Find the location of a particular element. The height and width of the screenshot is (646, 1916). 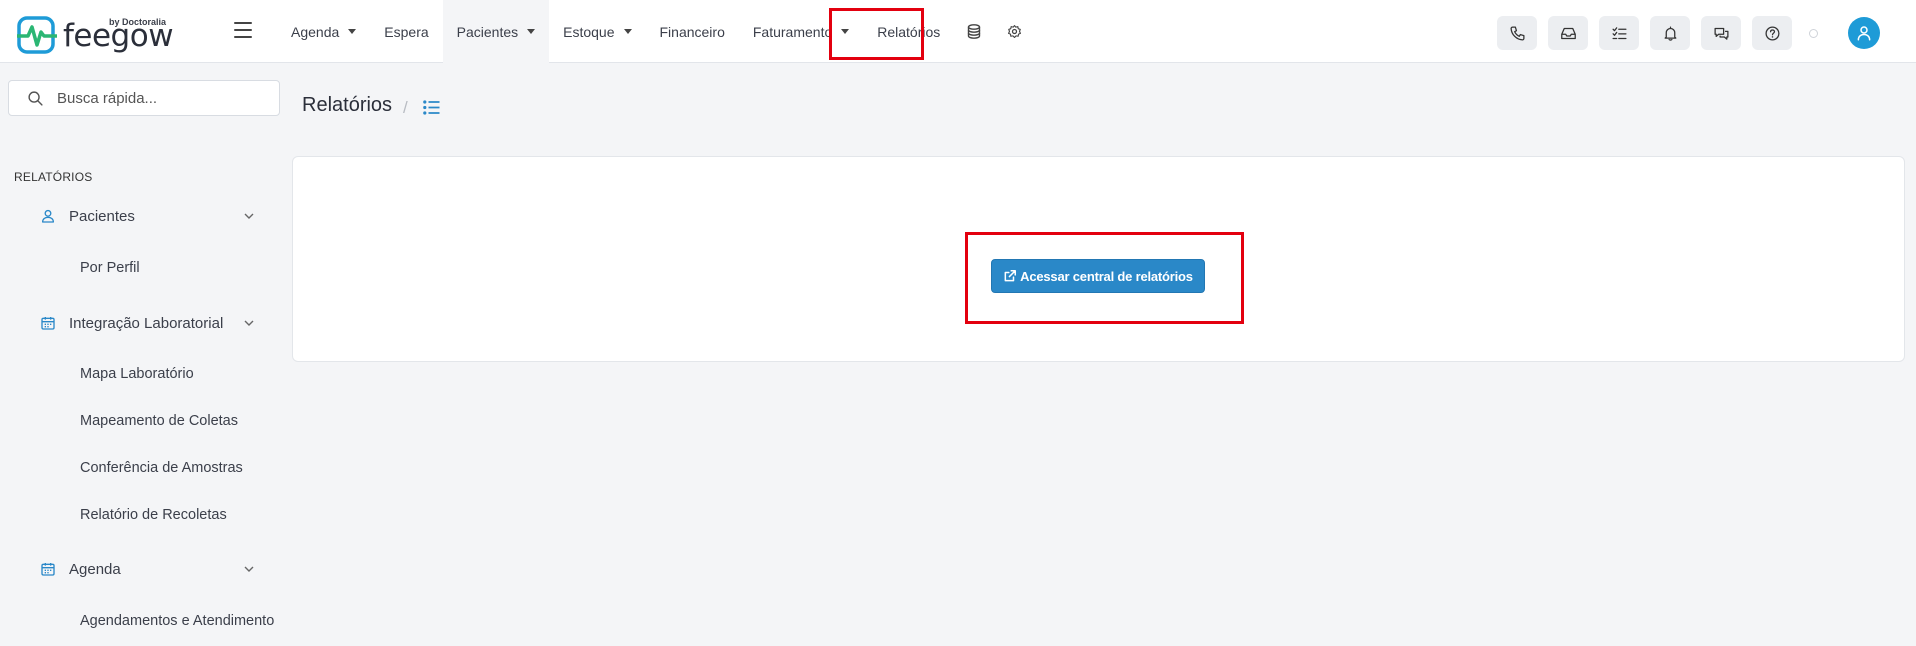

user-avatar is located at coordinates (1864, 33).